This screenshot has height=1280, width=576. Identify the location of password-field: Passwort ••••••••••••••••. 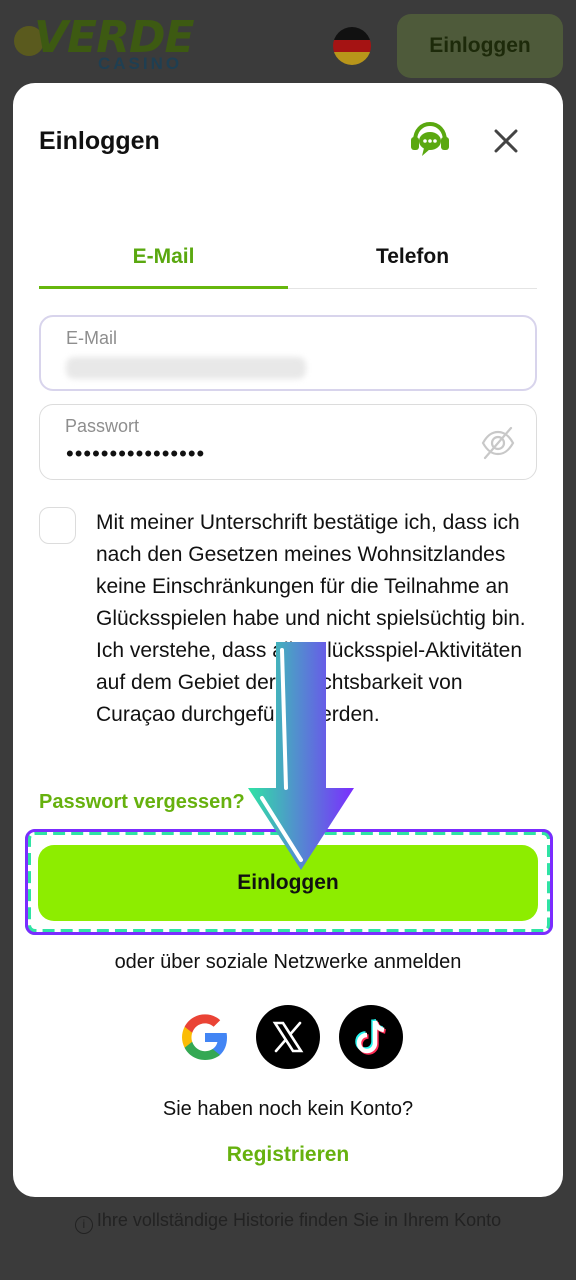
(288, 442).